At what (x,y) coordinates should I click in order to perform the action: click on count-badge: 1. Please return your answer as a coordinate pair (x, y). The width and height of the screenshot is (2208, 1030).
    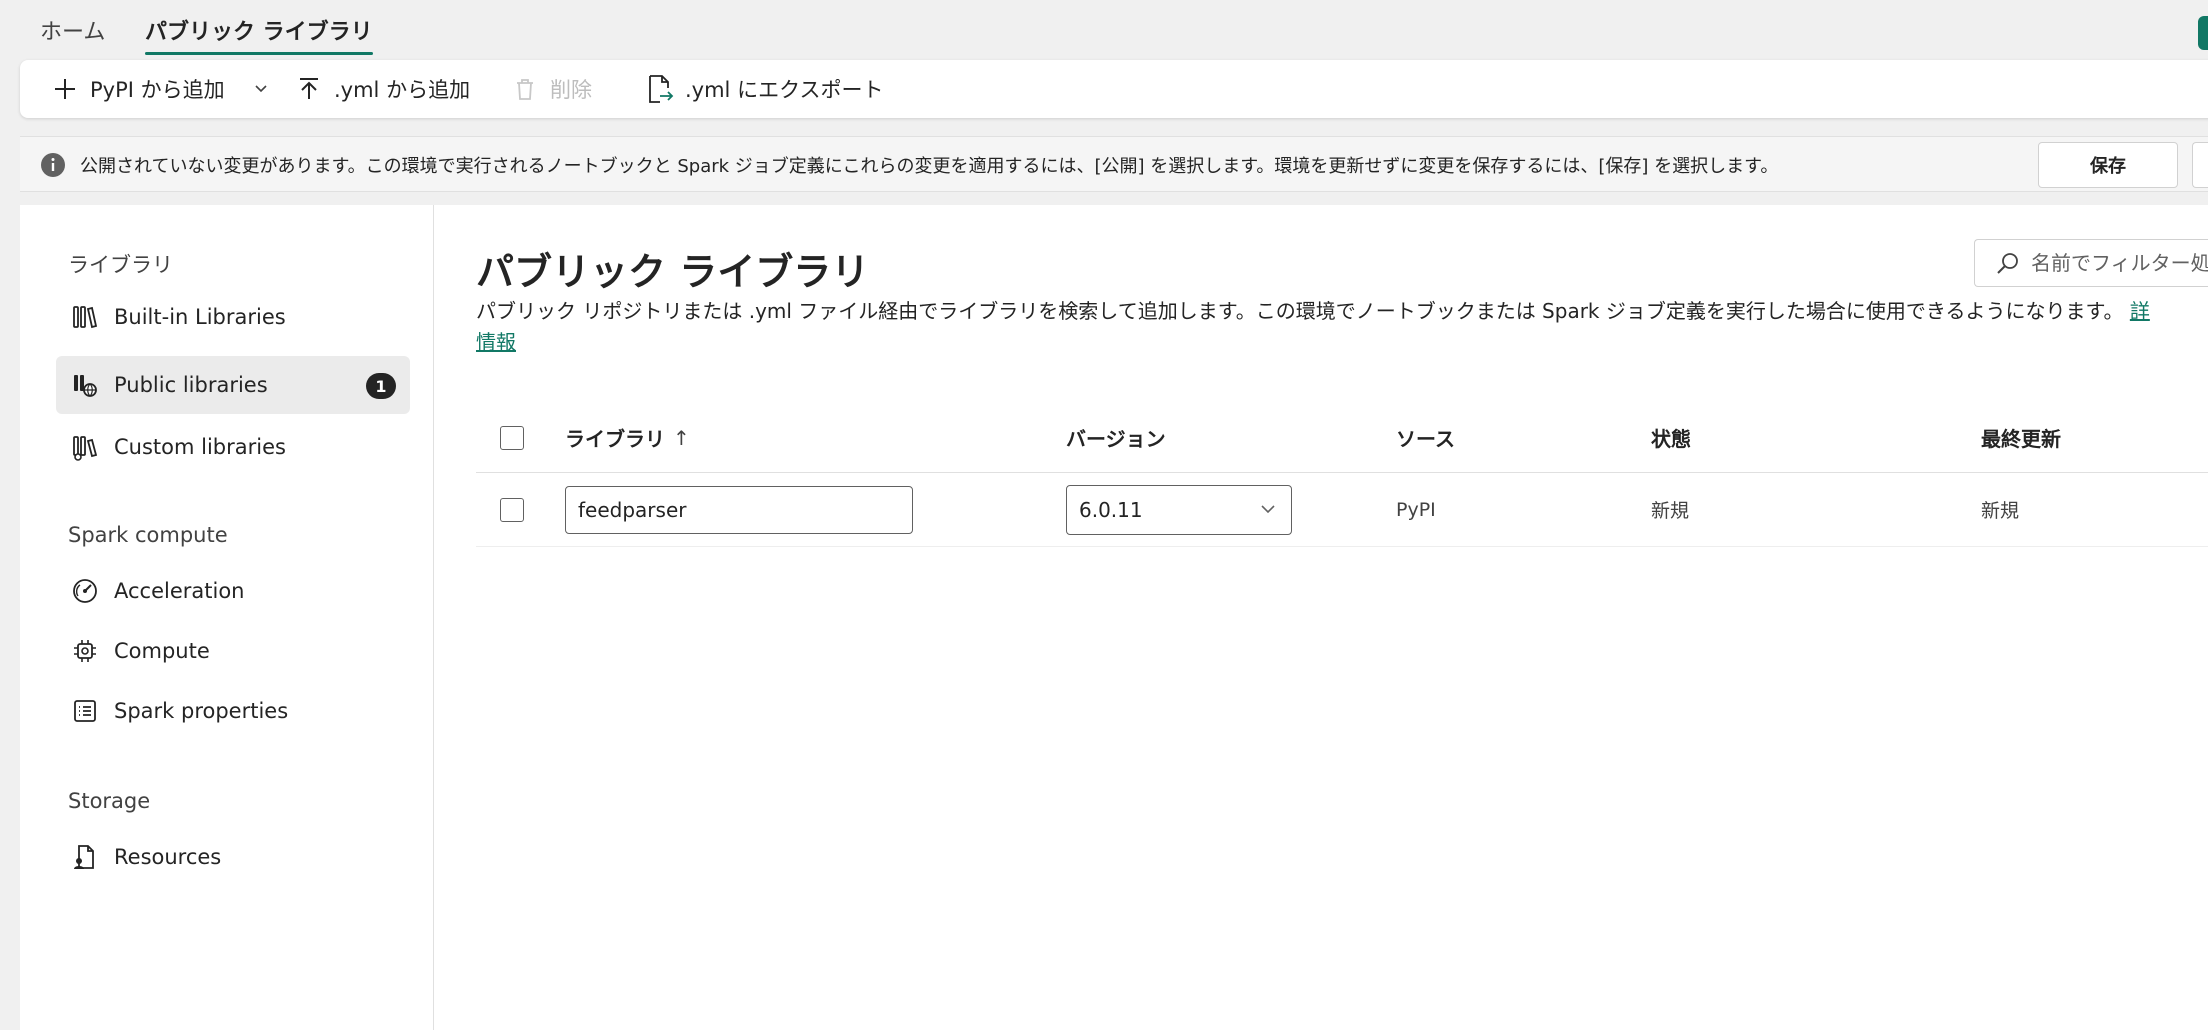
    Looking at the image, I should click on (381, 386).